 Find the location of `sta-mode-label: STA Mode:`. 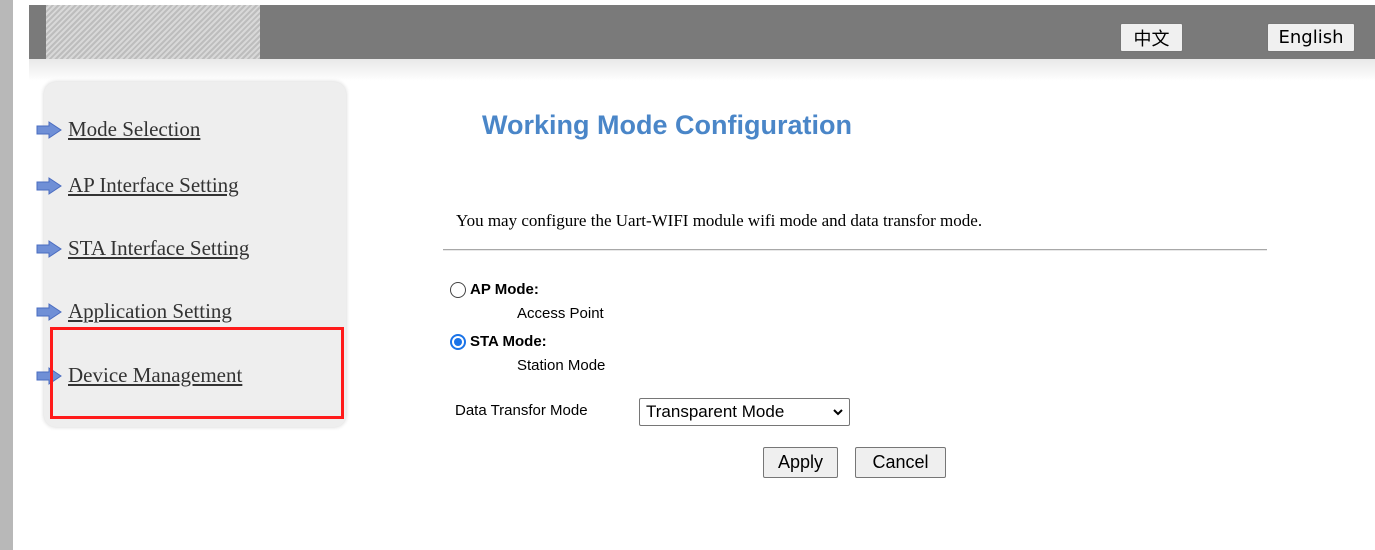

sta-mode-label: STA Mode: is located at coordinates (508, 341).